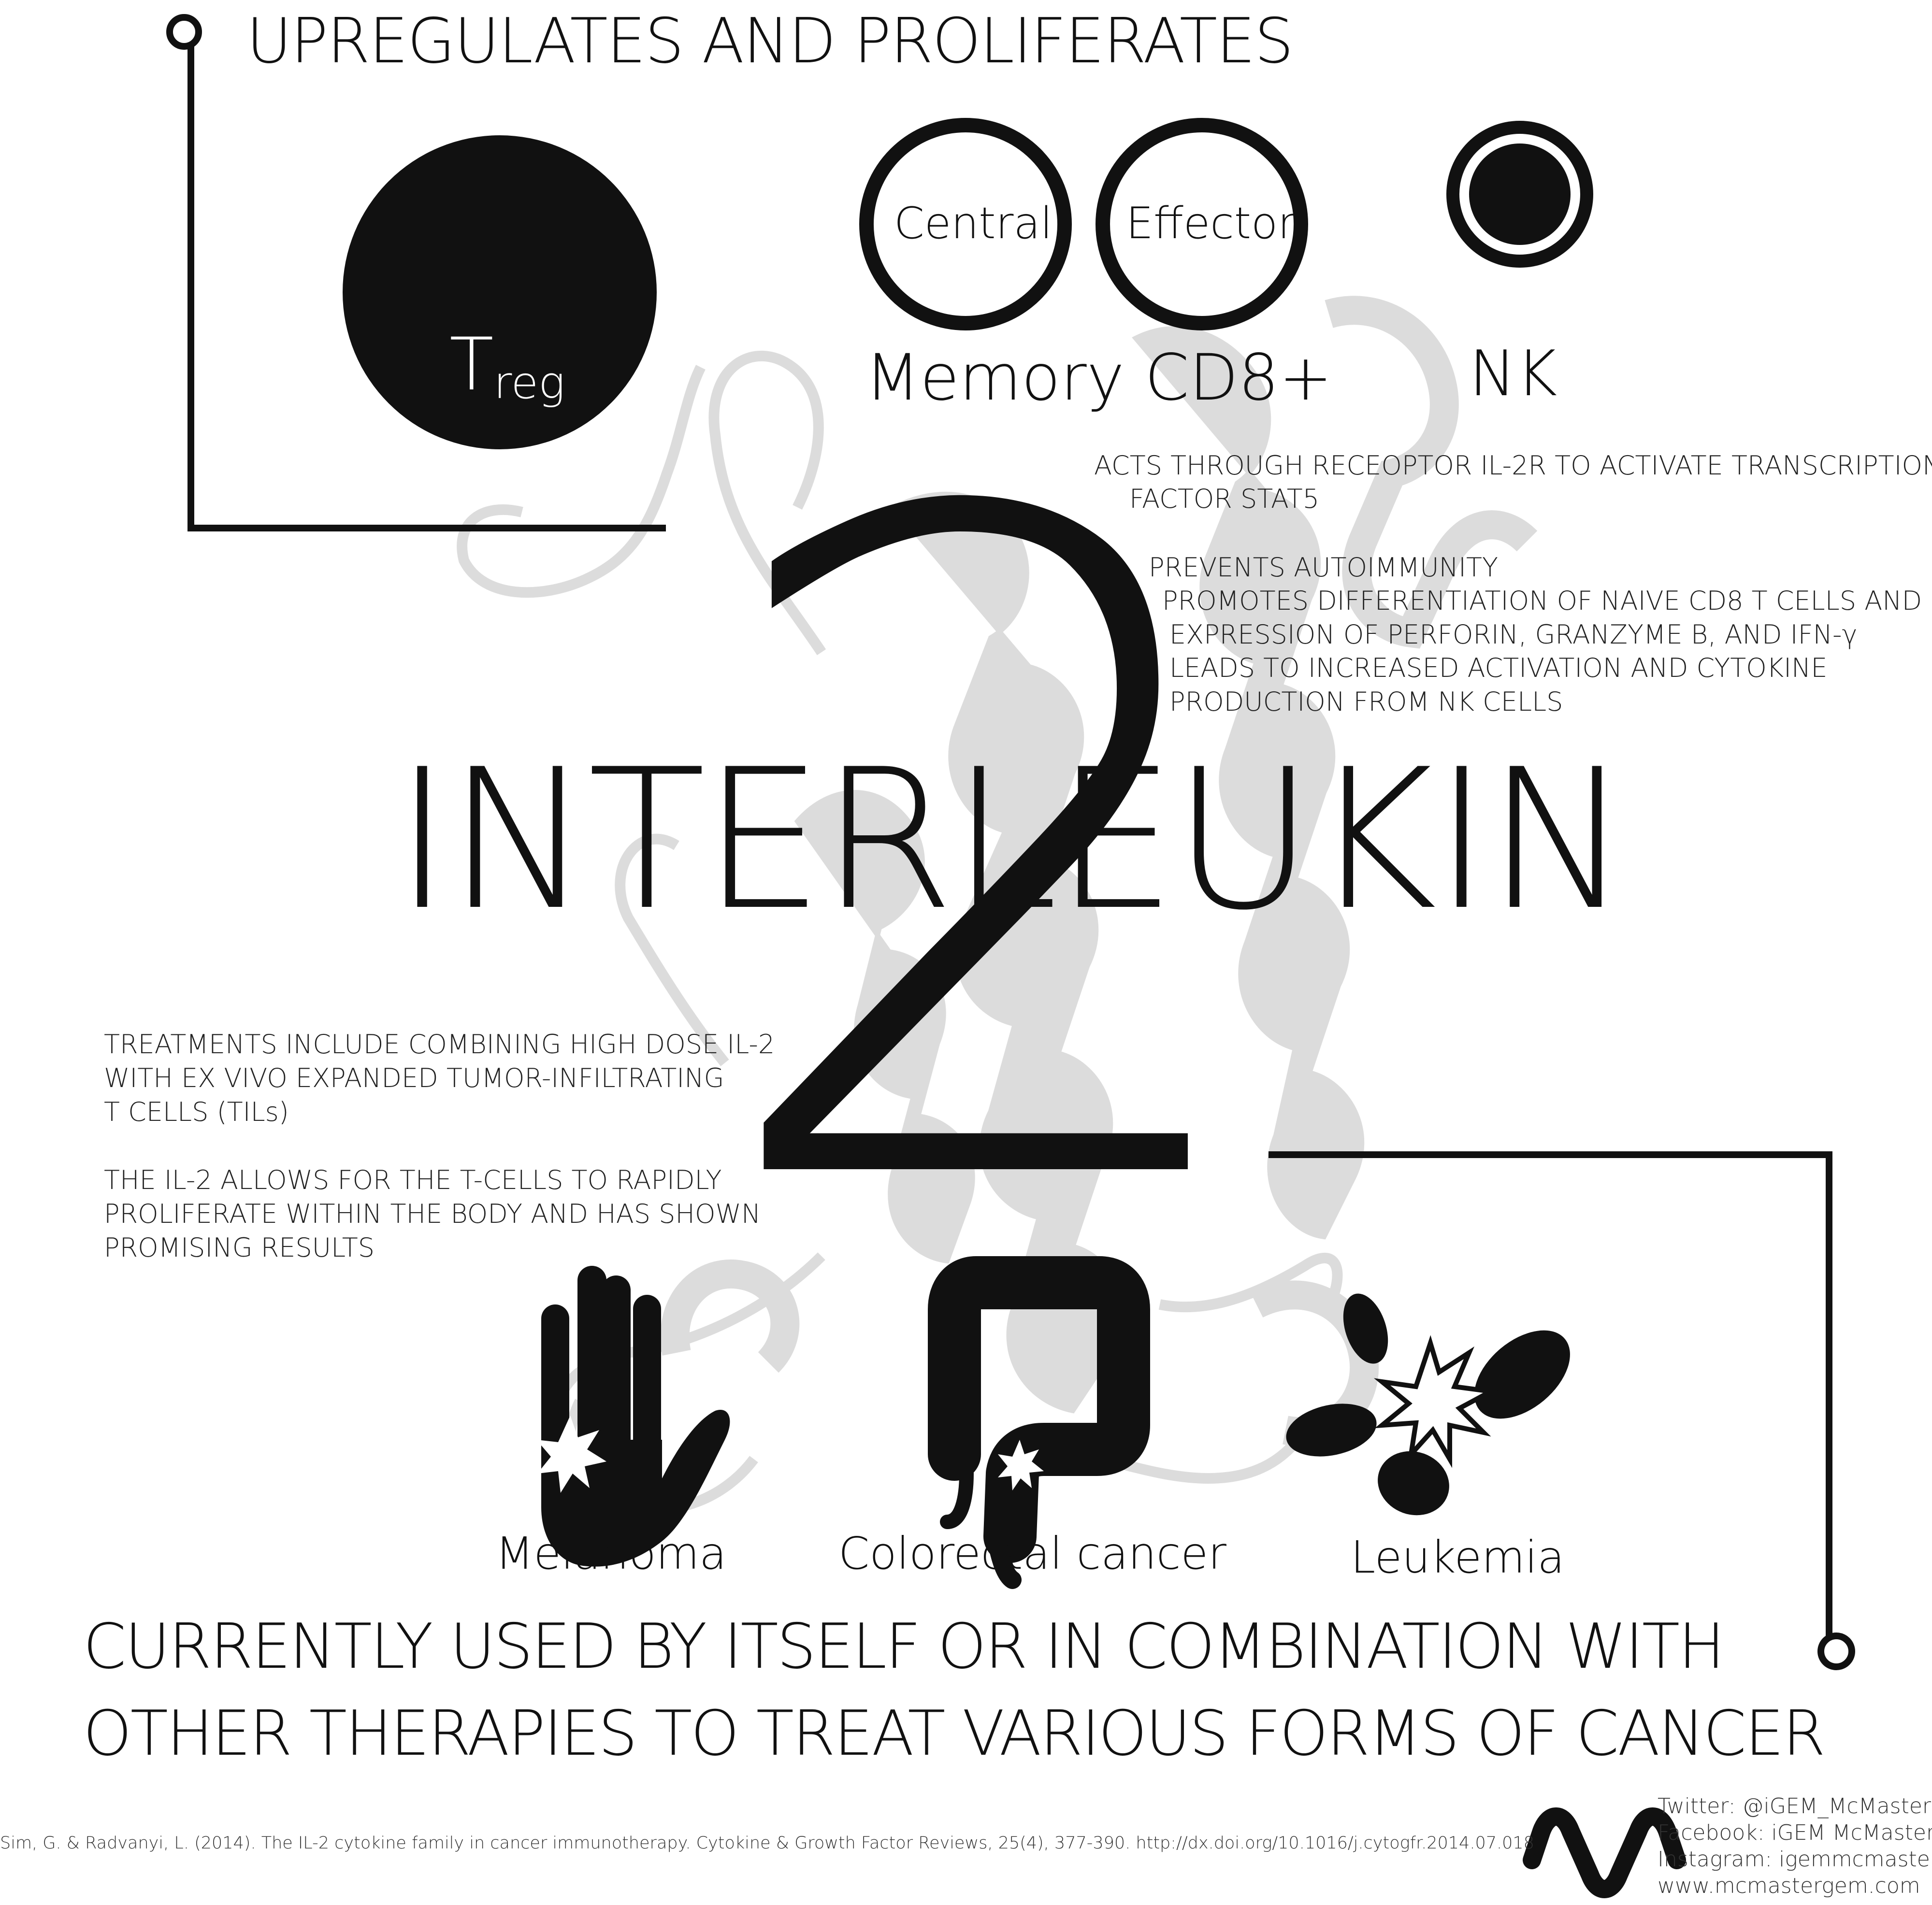  Describe the element at coordinates (239, 1247) in the screenshot. I see `treatment-line-6: PROMISING RESULTS` at that location.